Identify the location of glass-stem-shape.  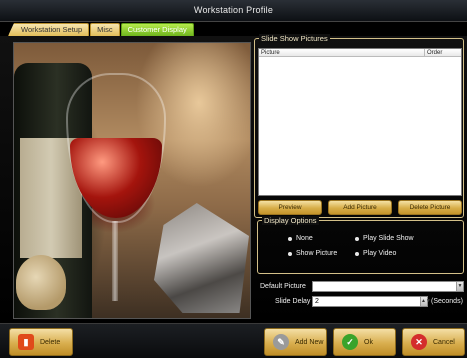
(115, 261).